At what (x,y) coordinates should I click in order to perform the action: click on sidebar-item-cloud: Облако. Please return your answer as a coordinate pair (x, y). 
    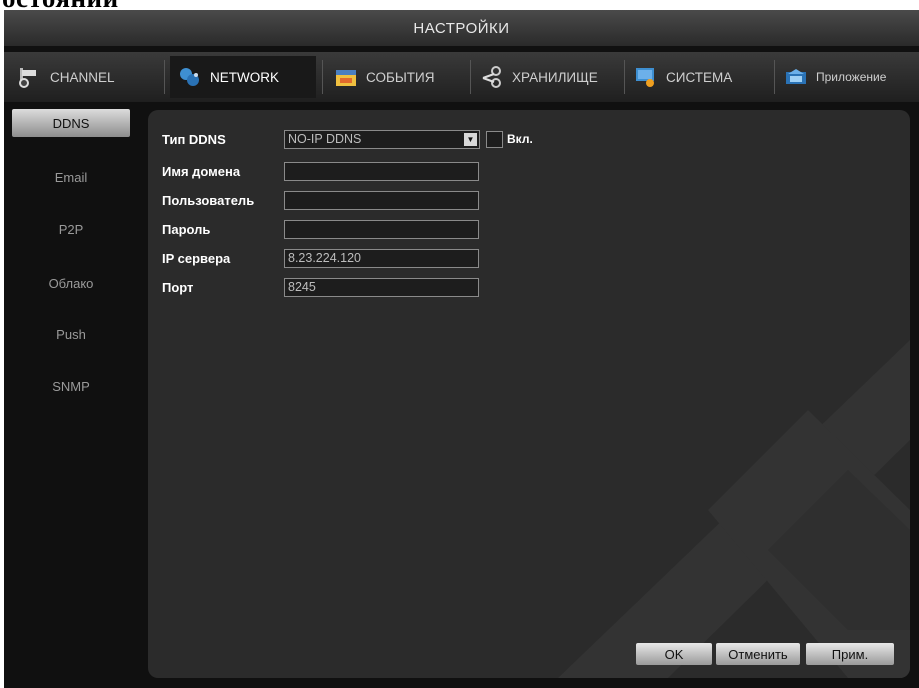
    Looking at the image, I should click on (71, 283).